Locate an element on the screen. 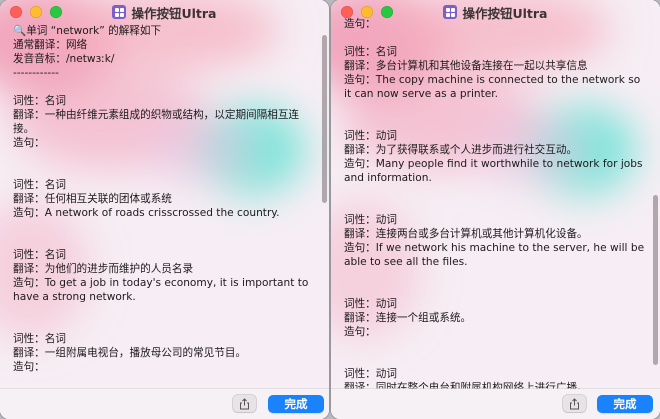  window-title-group: 操作按钮Ultra is located at coordinates (164, 12).